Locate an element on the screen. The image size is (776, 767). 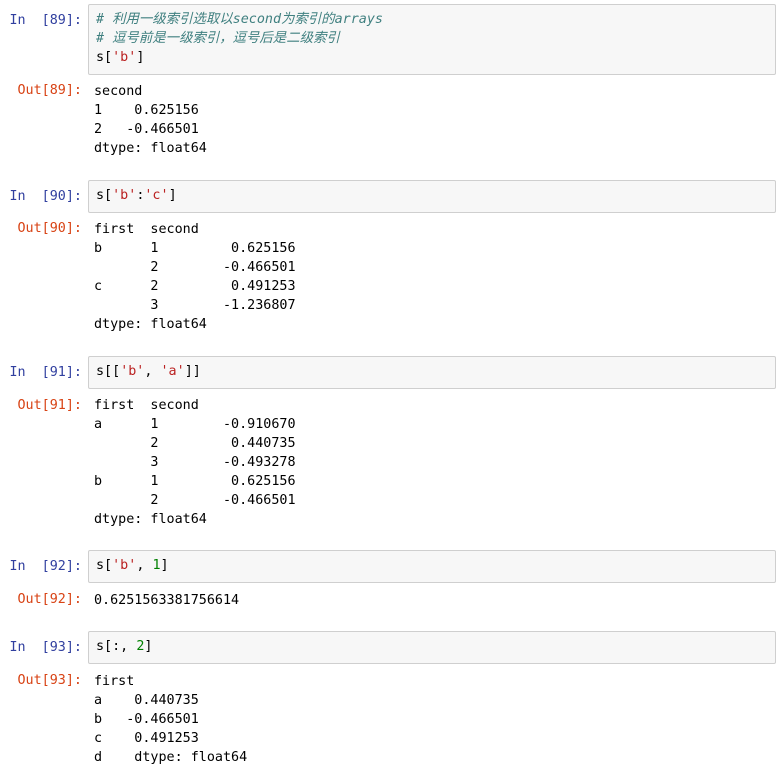
output-line: d dtype: float64 is located at coordinates (171, 757).